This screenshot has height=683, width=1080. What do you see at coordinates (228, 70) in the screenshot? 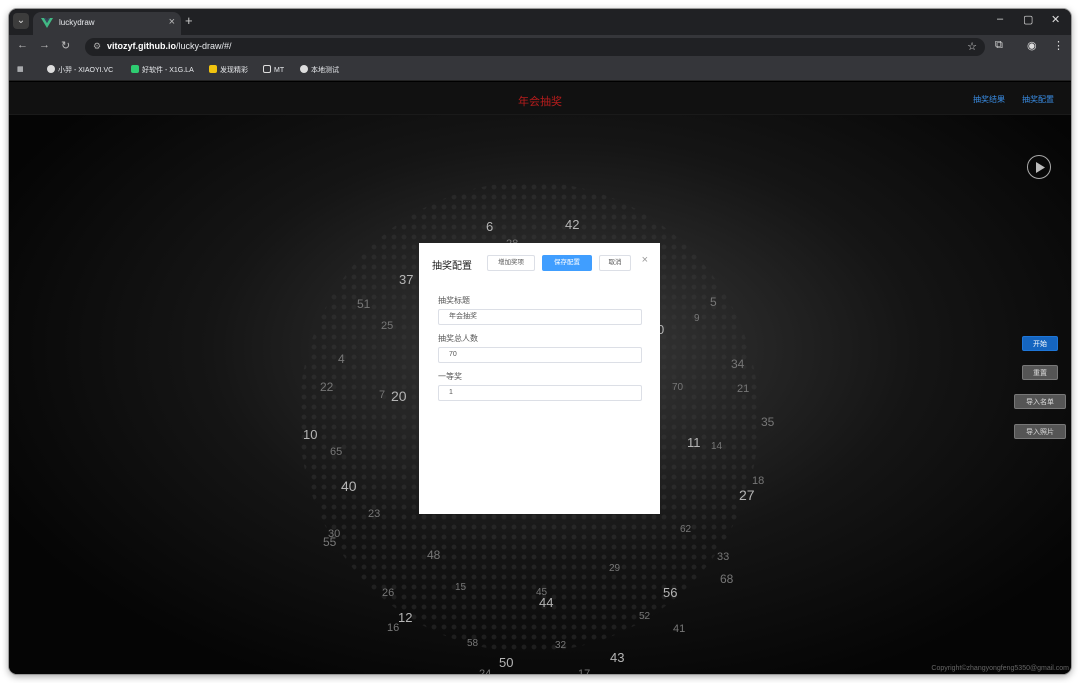
I see `bookmark-item: 发现精彩` at bounding box center [228, 70].